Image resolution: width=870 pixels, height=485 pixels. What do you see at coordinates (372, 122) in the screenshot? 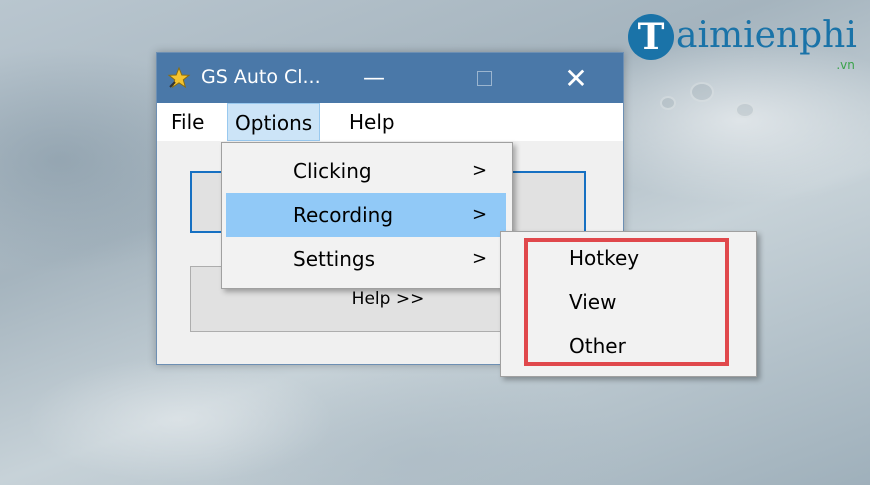
I see `menu-help: Help` at bounding box center [372, 122].